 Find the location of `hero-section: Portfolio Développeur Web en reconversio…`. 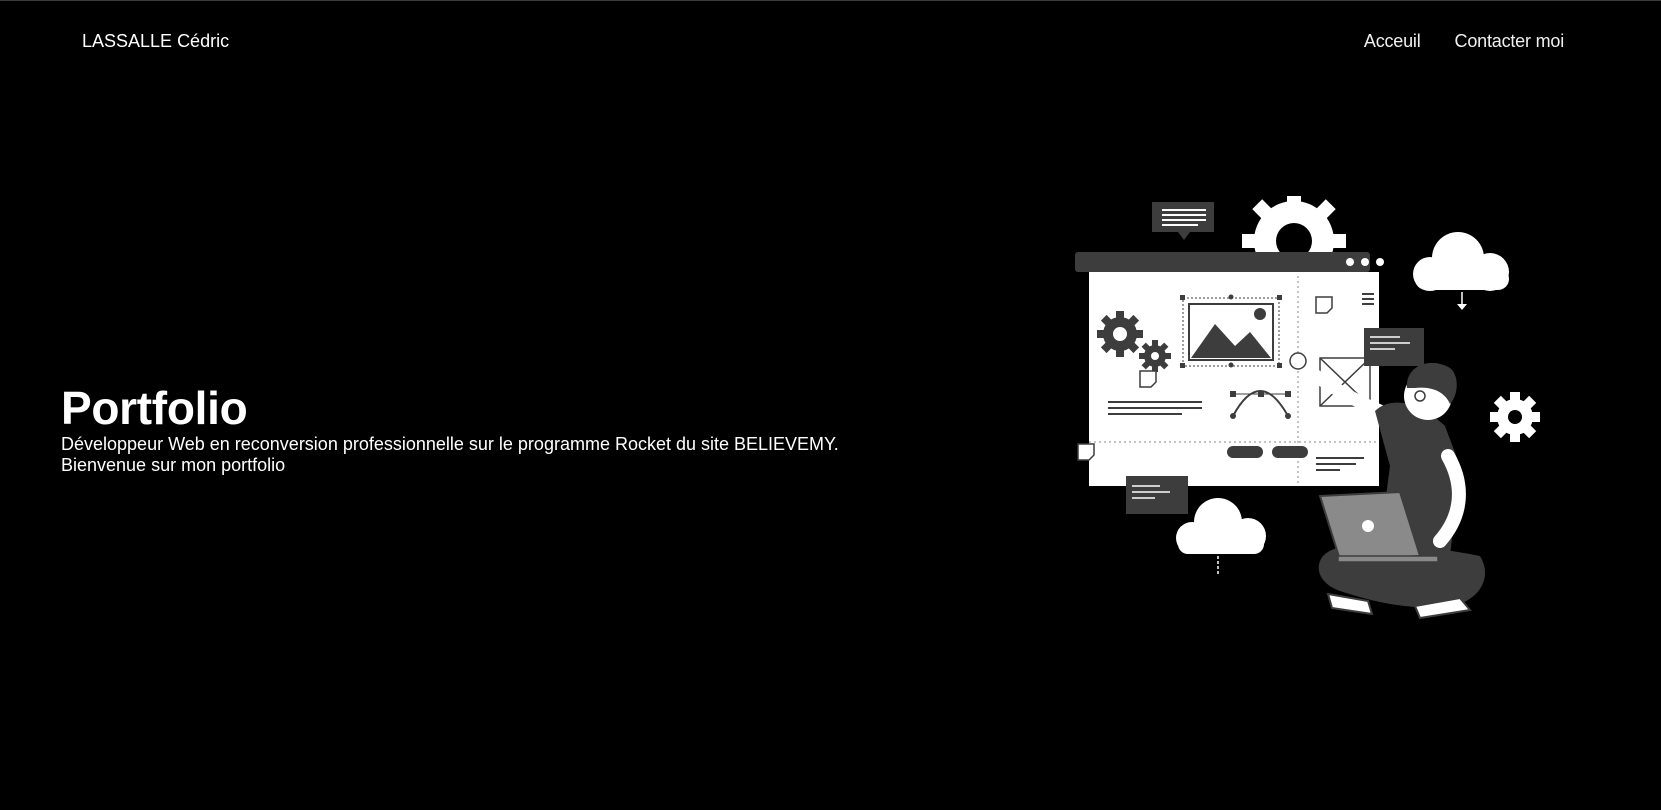

hero-section: Portfolio Développeur Web en reconversio… is located at coordinates (471, 429).